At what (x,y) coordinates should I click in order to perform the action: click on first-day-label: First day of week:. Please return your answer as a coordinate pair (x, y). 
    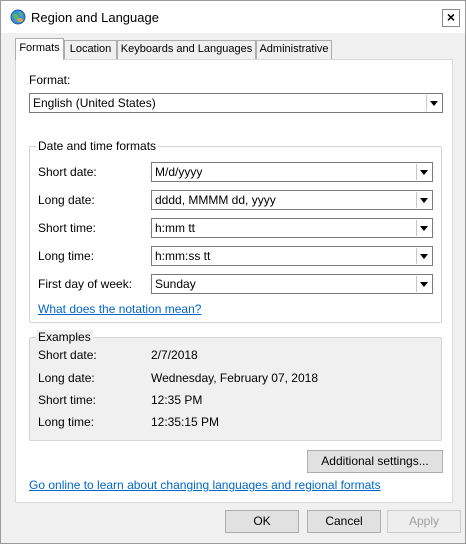
    Looking at the image, I should click on (85, 284).